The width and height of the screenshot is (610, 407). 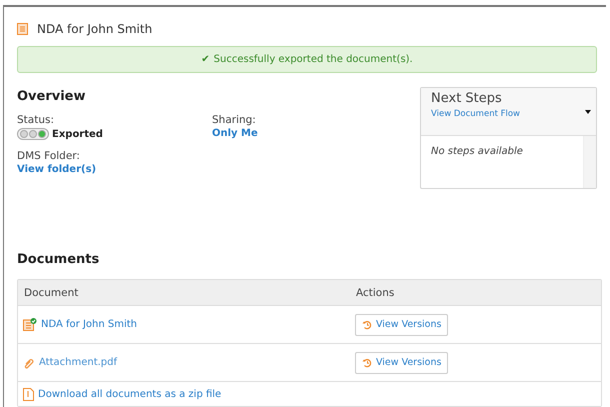 I want to click on alert-message: Successfully exported the document(s)., so click(x=313, y=59).